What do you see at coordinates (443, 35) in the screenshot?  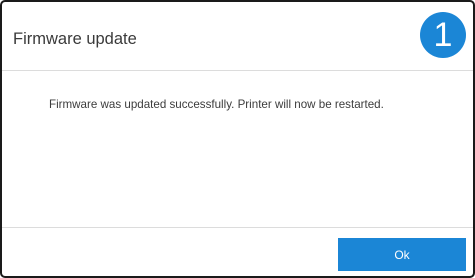 I see `step-number-badge: 1` at bounding box center [443, 35].